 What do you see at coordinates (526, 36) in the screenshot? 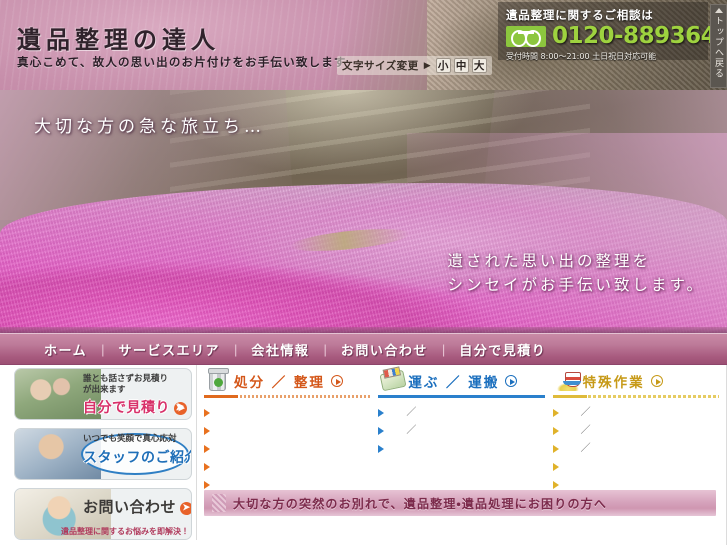
I see `freedial-icon` at bounding box center [526, 36].